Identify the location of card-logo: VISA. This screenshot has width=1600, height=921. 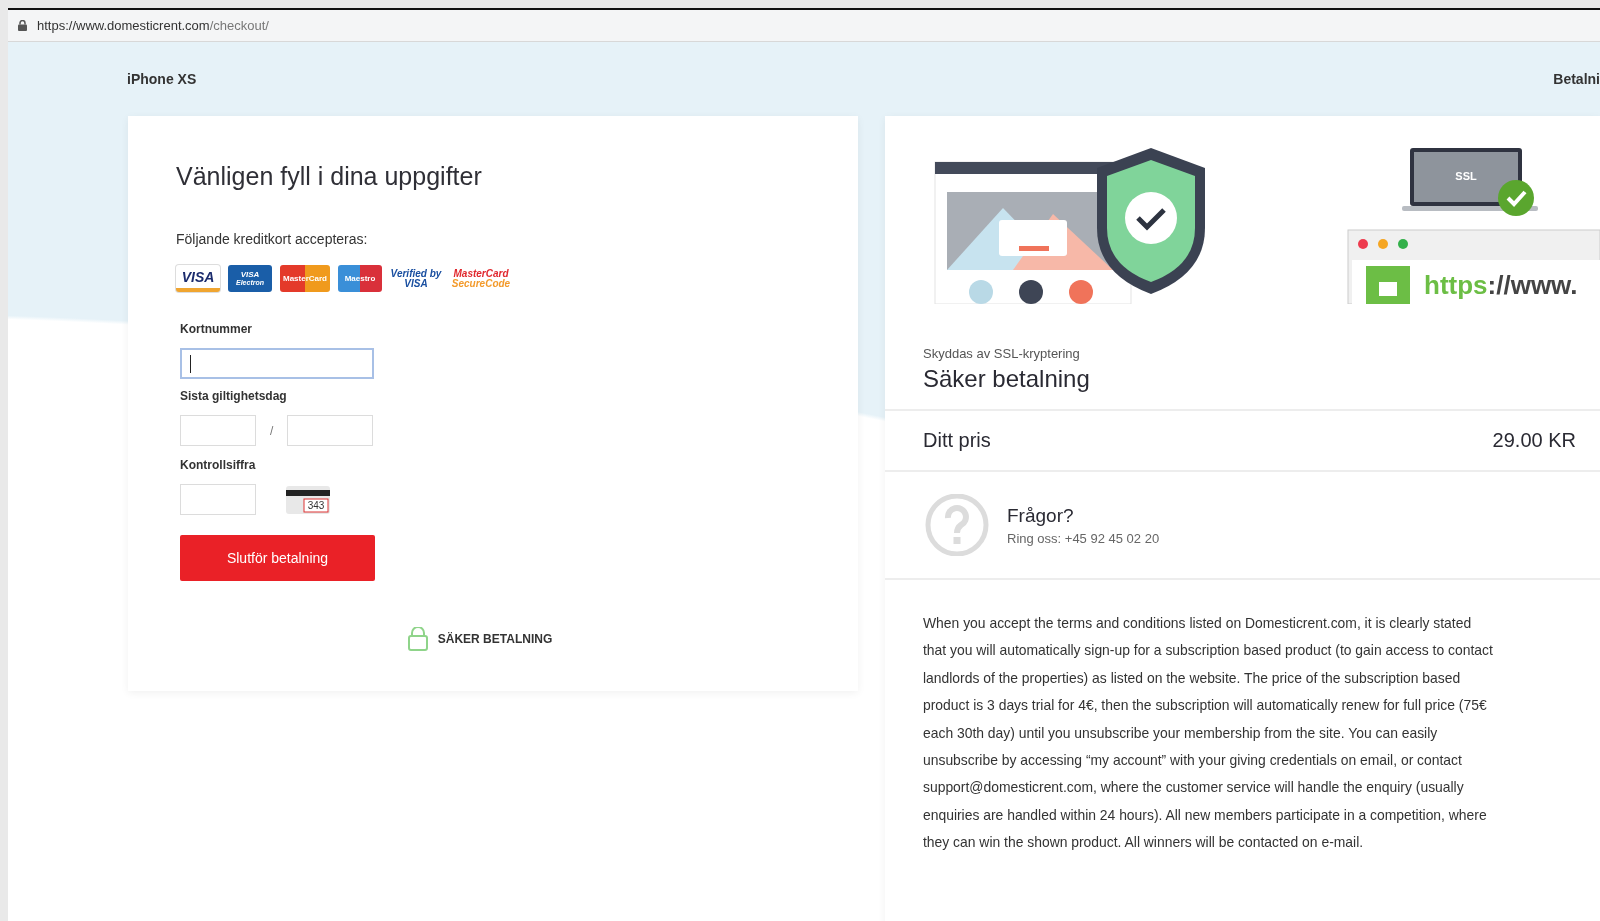
(198, 278).